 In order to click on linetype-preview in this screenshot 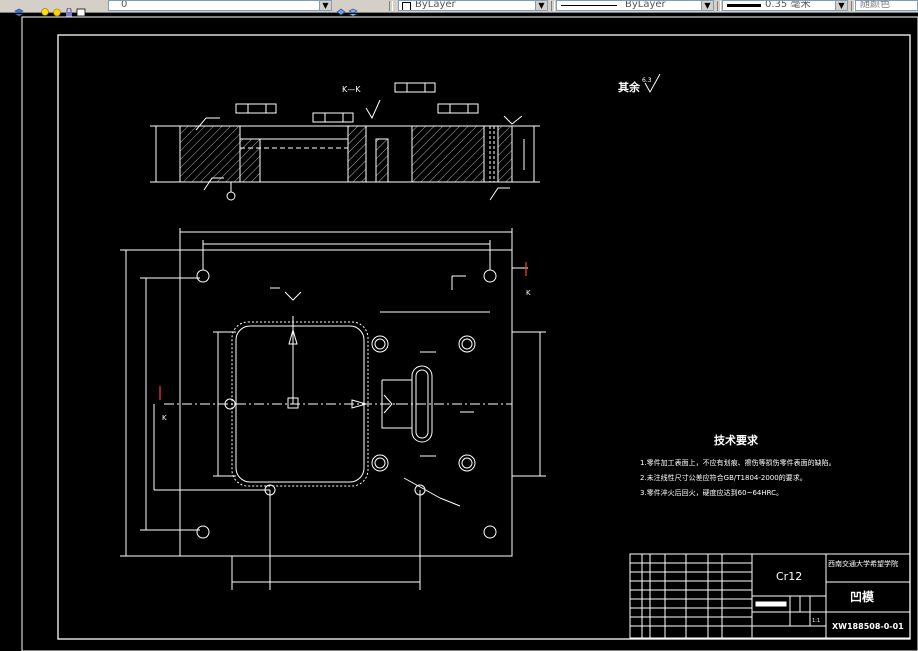, I will do `click(589, 5)`.